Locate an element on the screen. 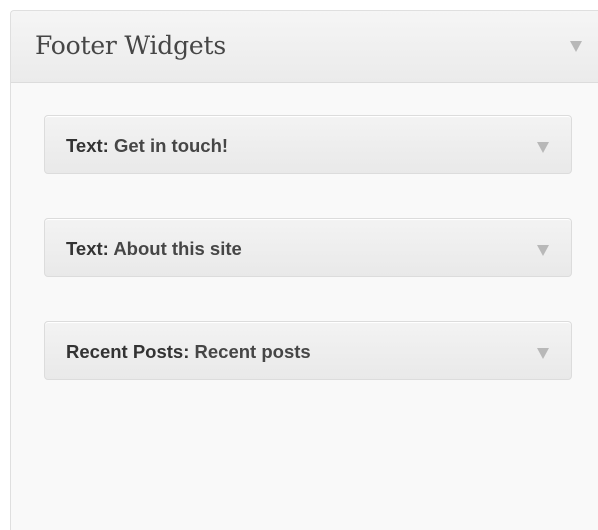 Image resolution: width=598 pixels, height=530 pixels. widget-instance-title: About this site is located at coordinates (177, 248).